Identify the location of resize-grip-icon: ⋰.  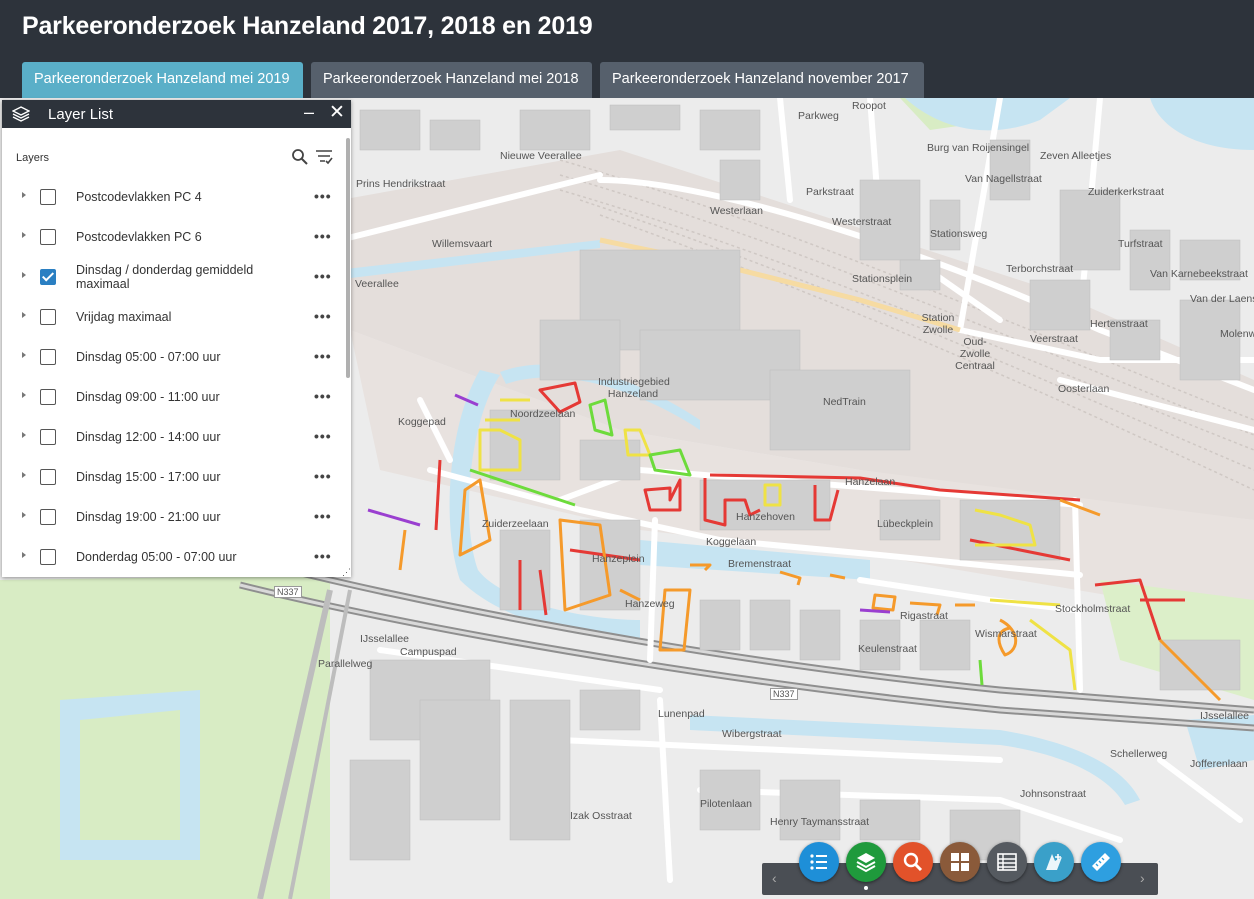
(346, 572).